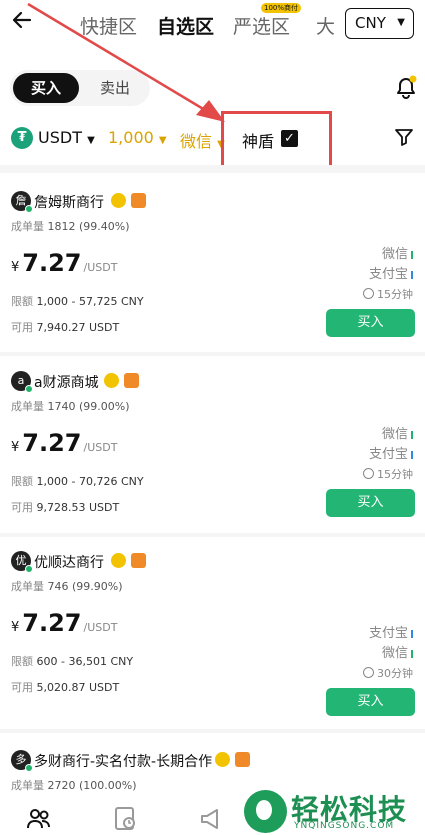 The width and height of the screenshot is (425, 835). What do you see at coordinates (78, 507) in the screenshot?
I see `available-value: 9,728.53 USDT` at bounding box center [78, 507].